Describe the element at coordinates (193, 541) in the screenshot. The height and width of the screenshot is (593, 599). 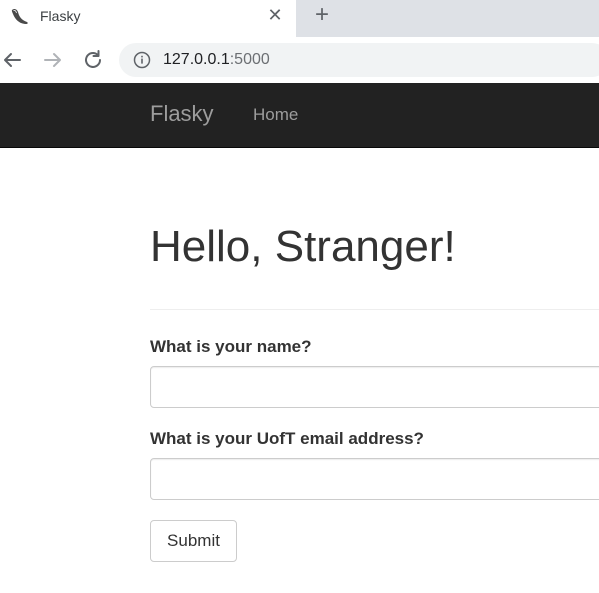
I see `submit-button: Submit` at that location.